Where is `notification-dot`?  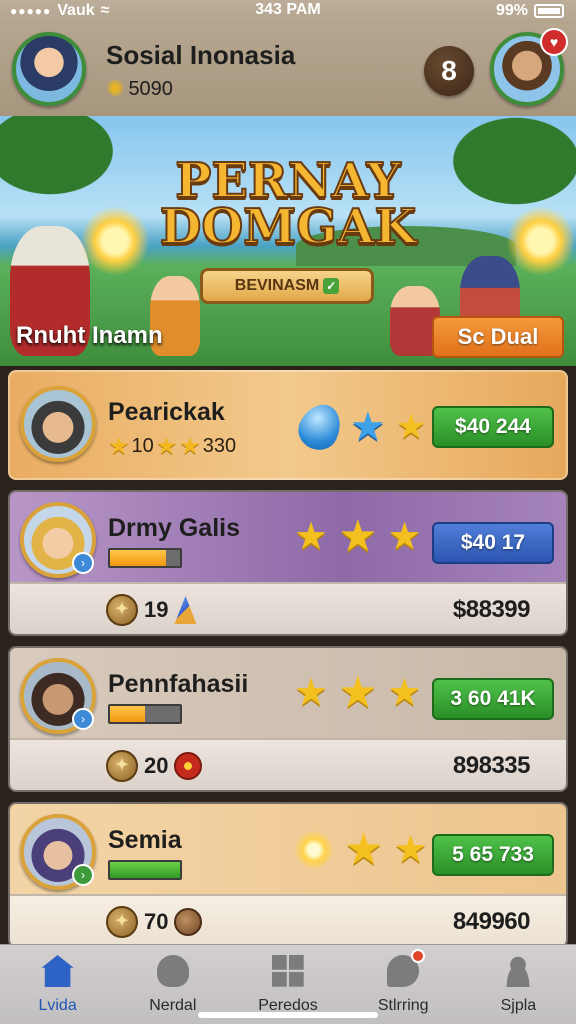
notification-dot is located at coordinates (418, 956).